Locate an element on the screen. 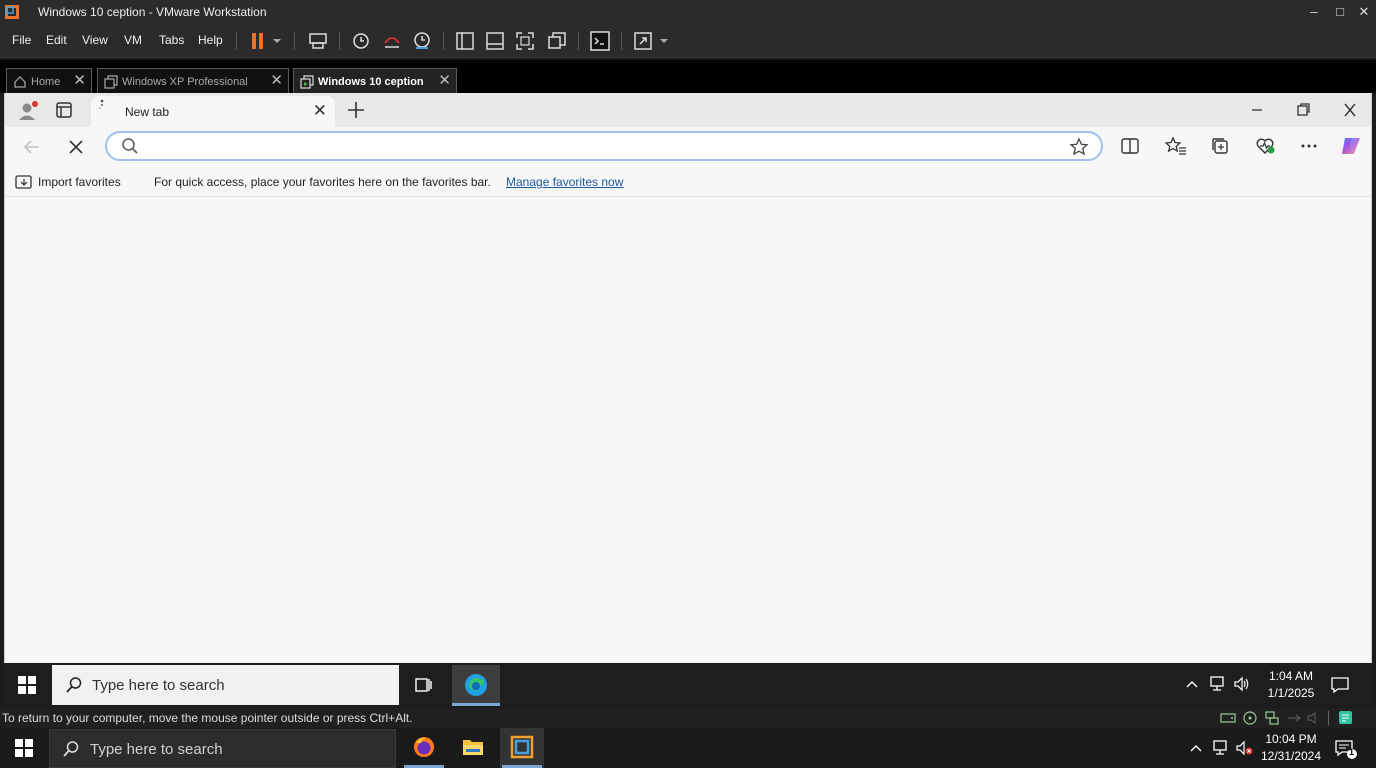  revert-snapshot-icon is located at coordinates (392, 41).